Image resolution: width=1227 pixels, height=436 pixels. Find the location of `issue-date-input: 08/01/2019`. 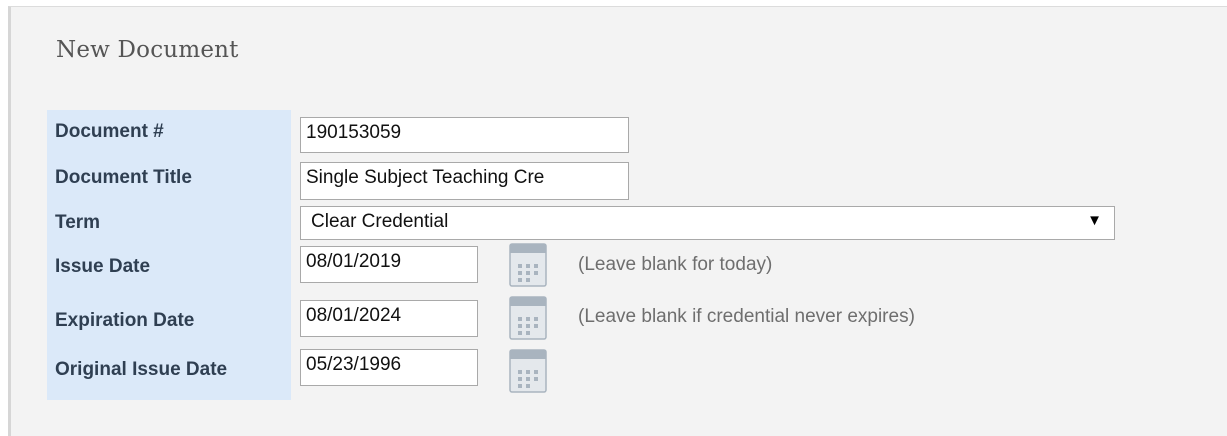

issue-date-input: 08/01/2019 is located at coordinates (389, 264).